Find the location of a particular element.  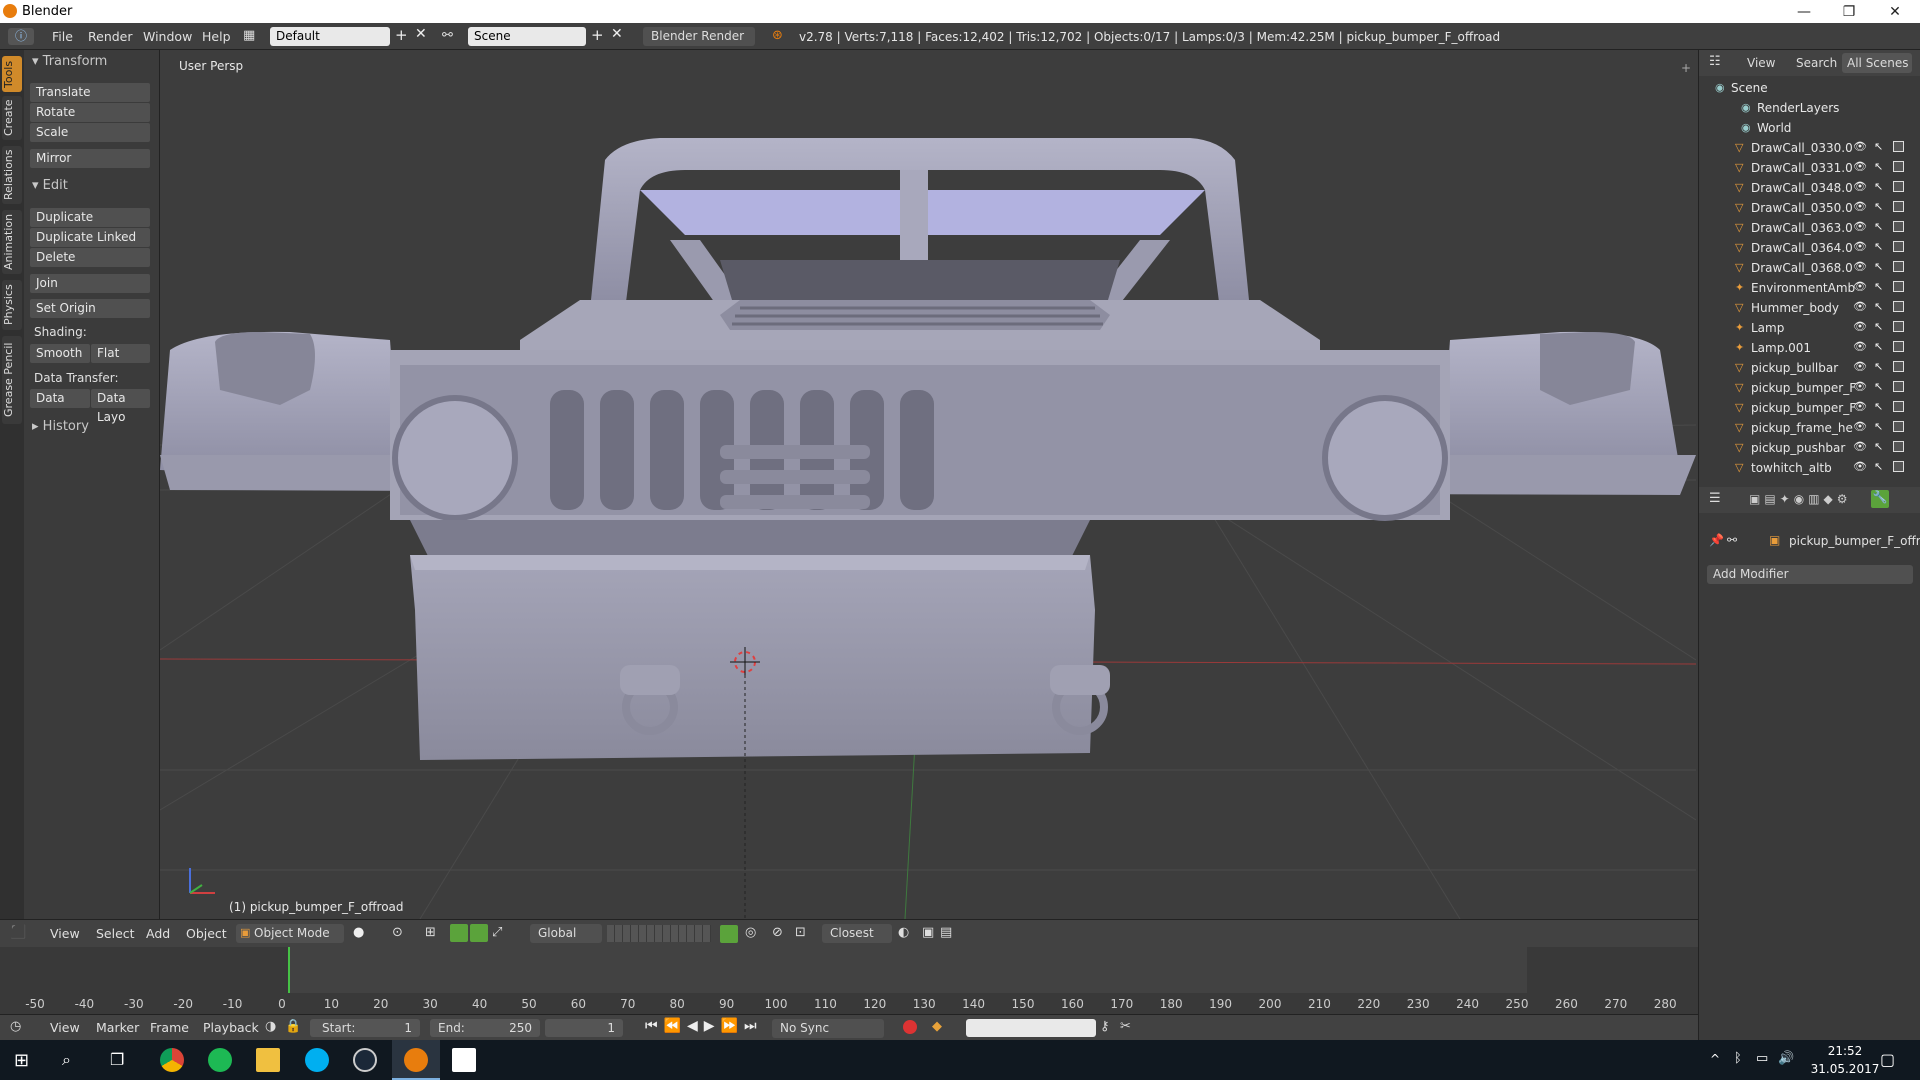

outliner-item: ▽ DrawCall_0368.0 👁 ↖ is located at coordinates (1809, 268).